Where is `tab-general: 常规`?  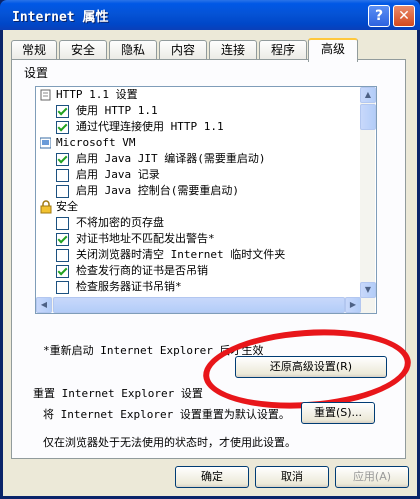 tab-general: 常规 is located at coordinates (34, 49).